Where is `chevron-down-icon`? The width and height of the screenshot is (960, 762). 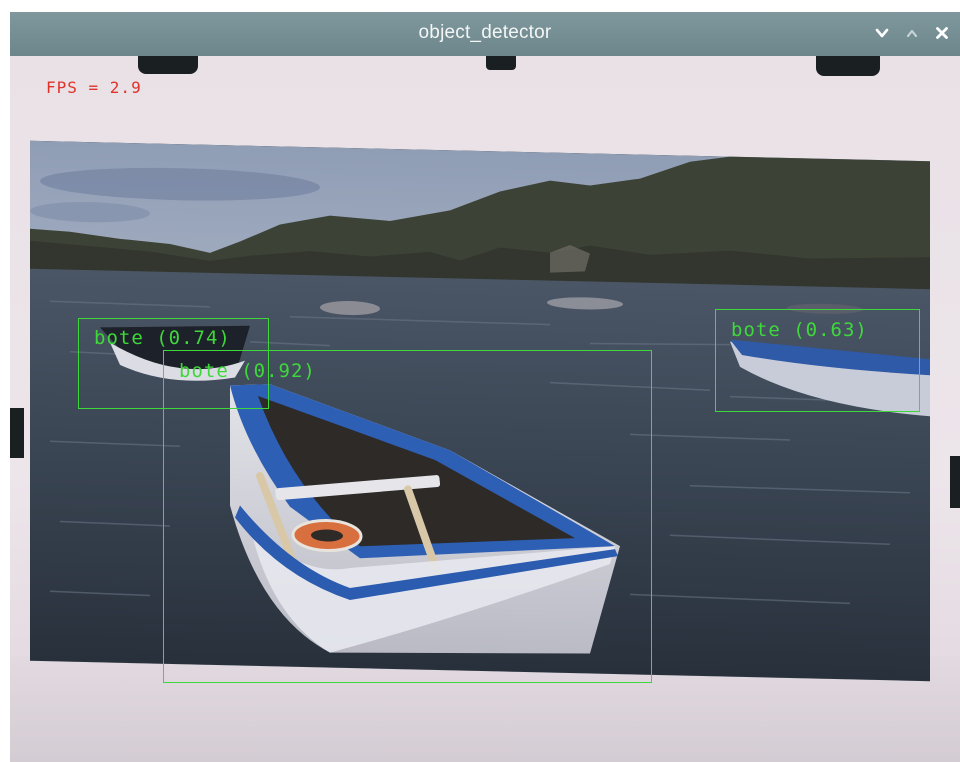 chevron-down-icon is located at coordinates (882, 33).